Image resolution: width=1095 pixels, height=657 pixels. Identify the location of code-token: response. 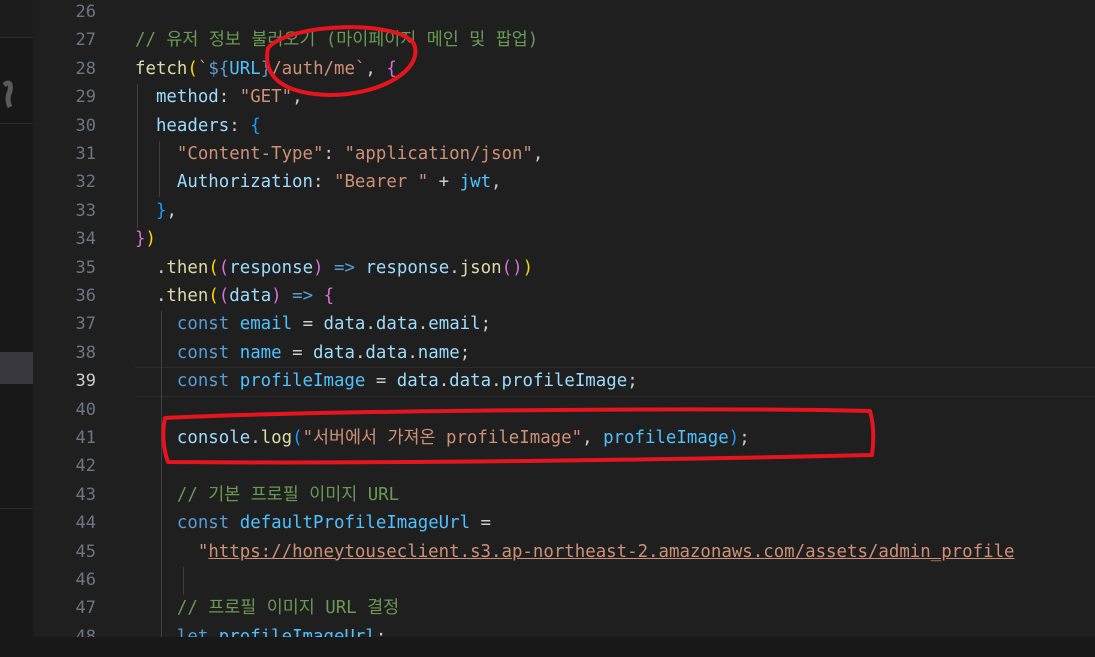
(407, 267).